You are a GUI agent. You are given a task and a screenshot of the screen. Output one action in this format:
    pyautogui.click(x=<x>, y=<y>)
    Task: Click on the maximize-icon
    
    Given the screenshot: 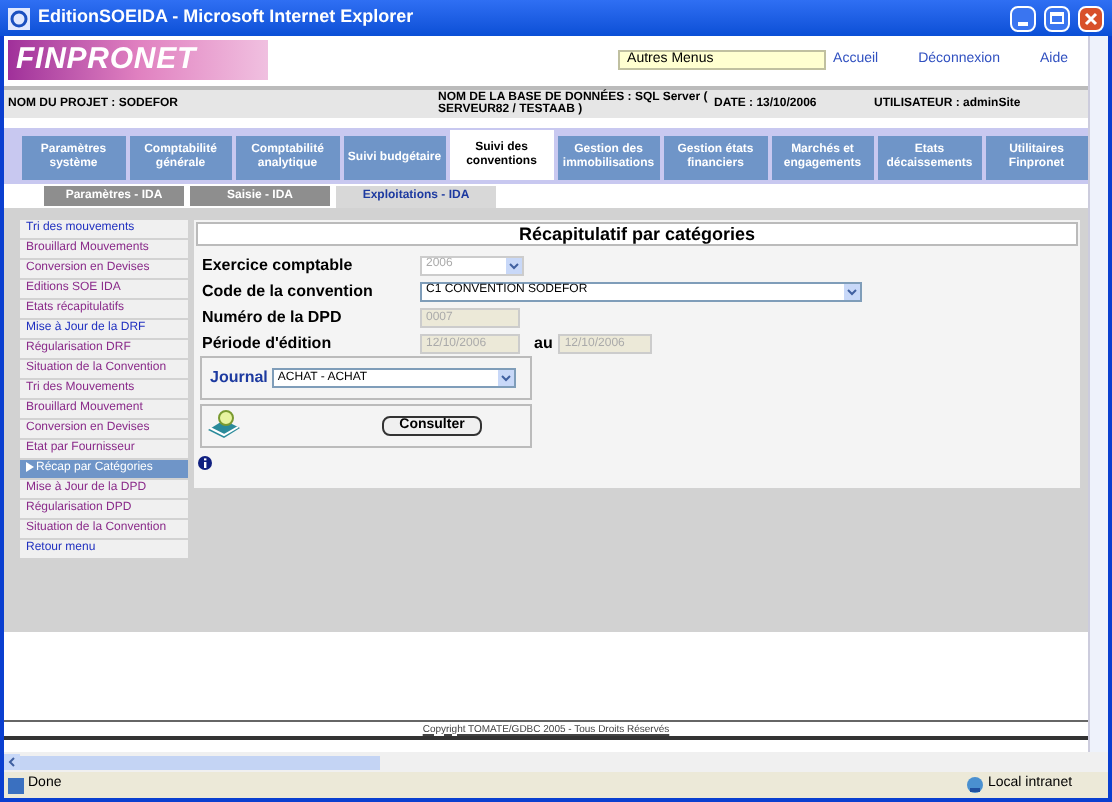 What is the action you would take?
    pyautogui.click(x=1057, y=18)
    